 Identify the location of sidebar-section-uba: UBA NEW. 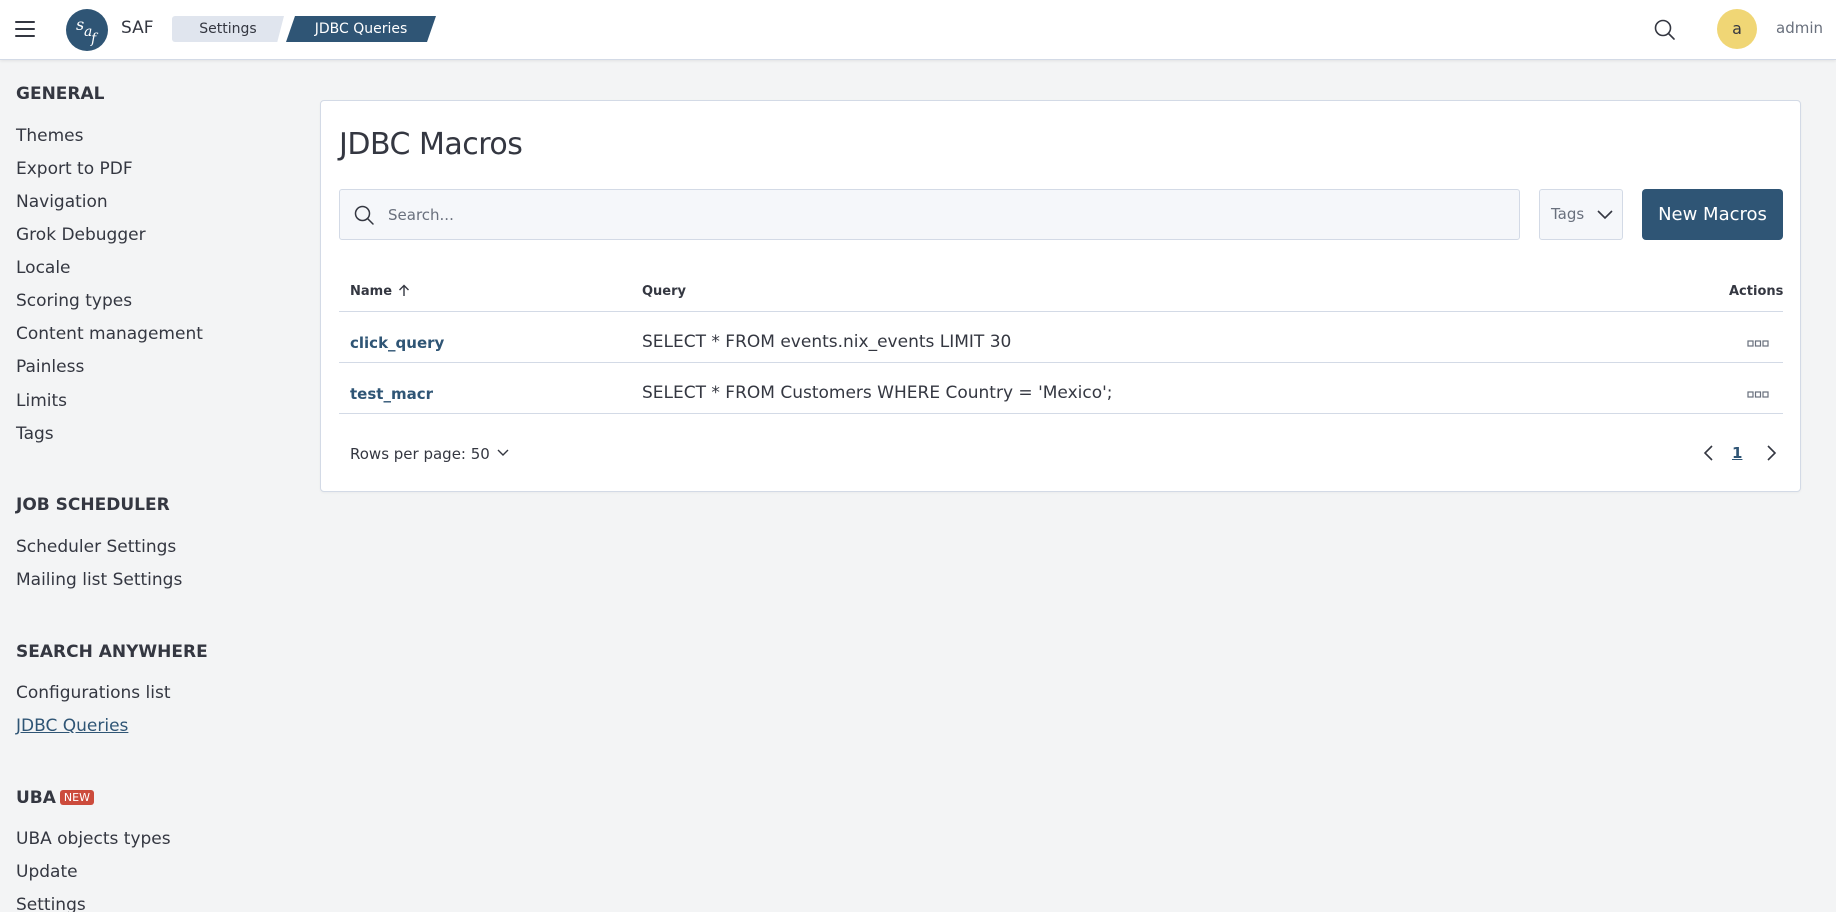
(55, 798).